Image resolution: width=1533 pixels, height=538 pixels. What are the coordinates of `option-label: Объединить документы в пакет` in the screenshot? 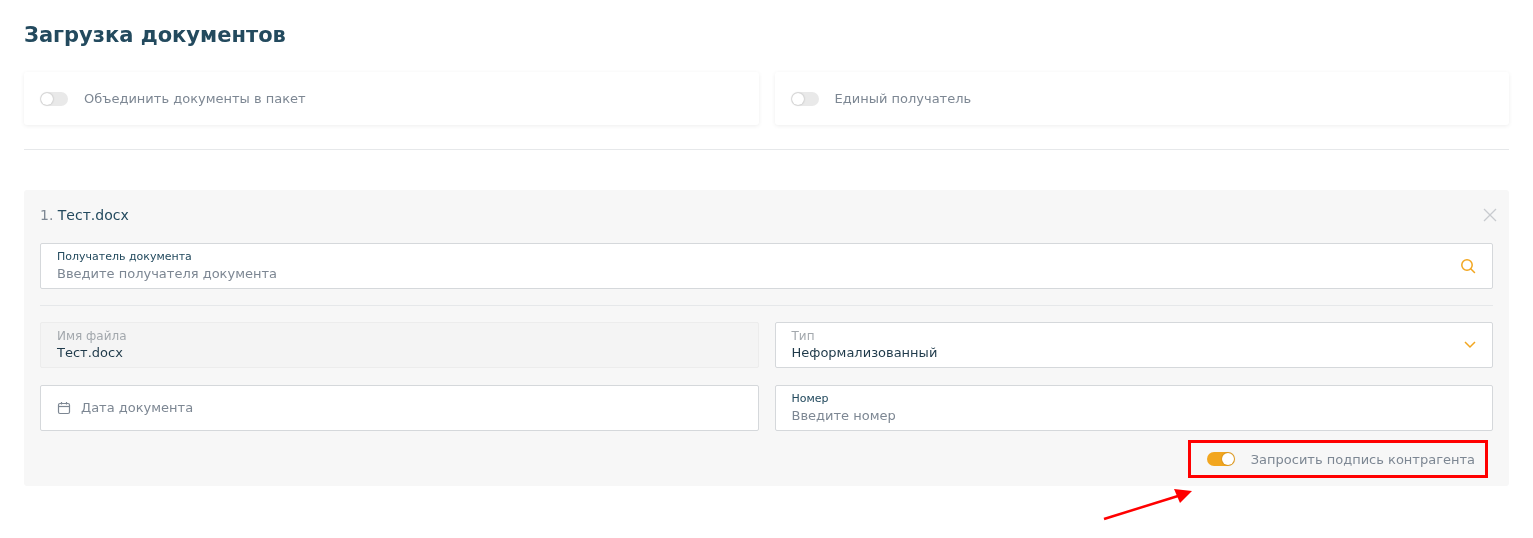 It's located at (195, 98).